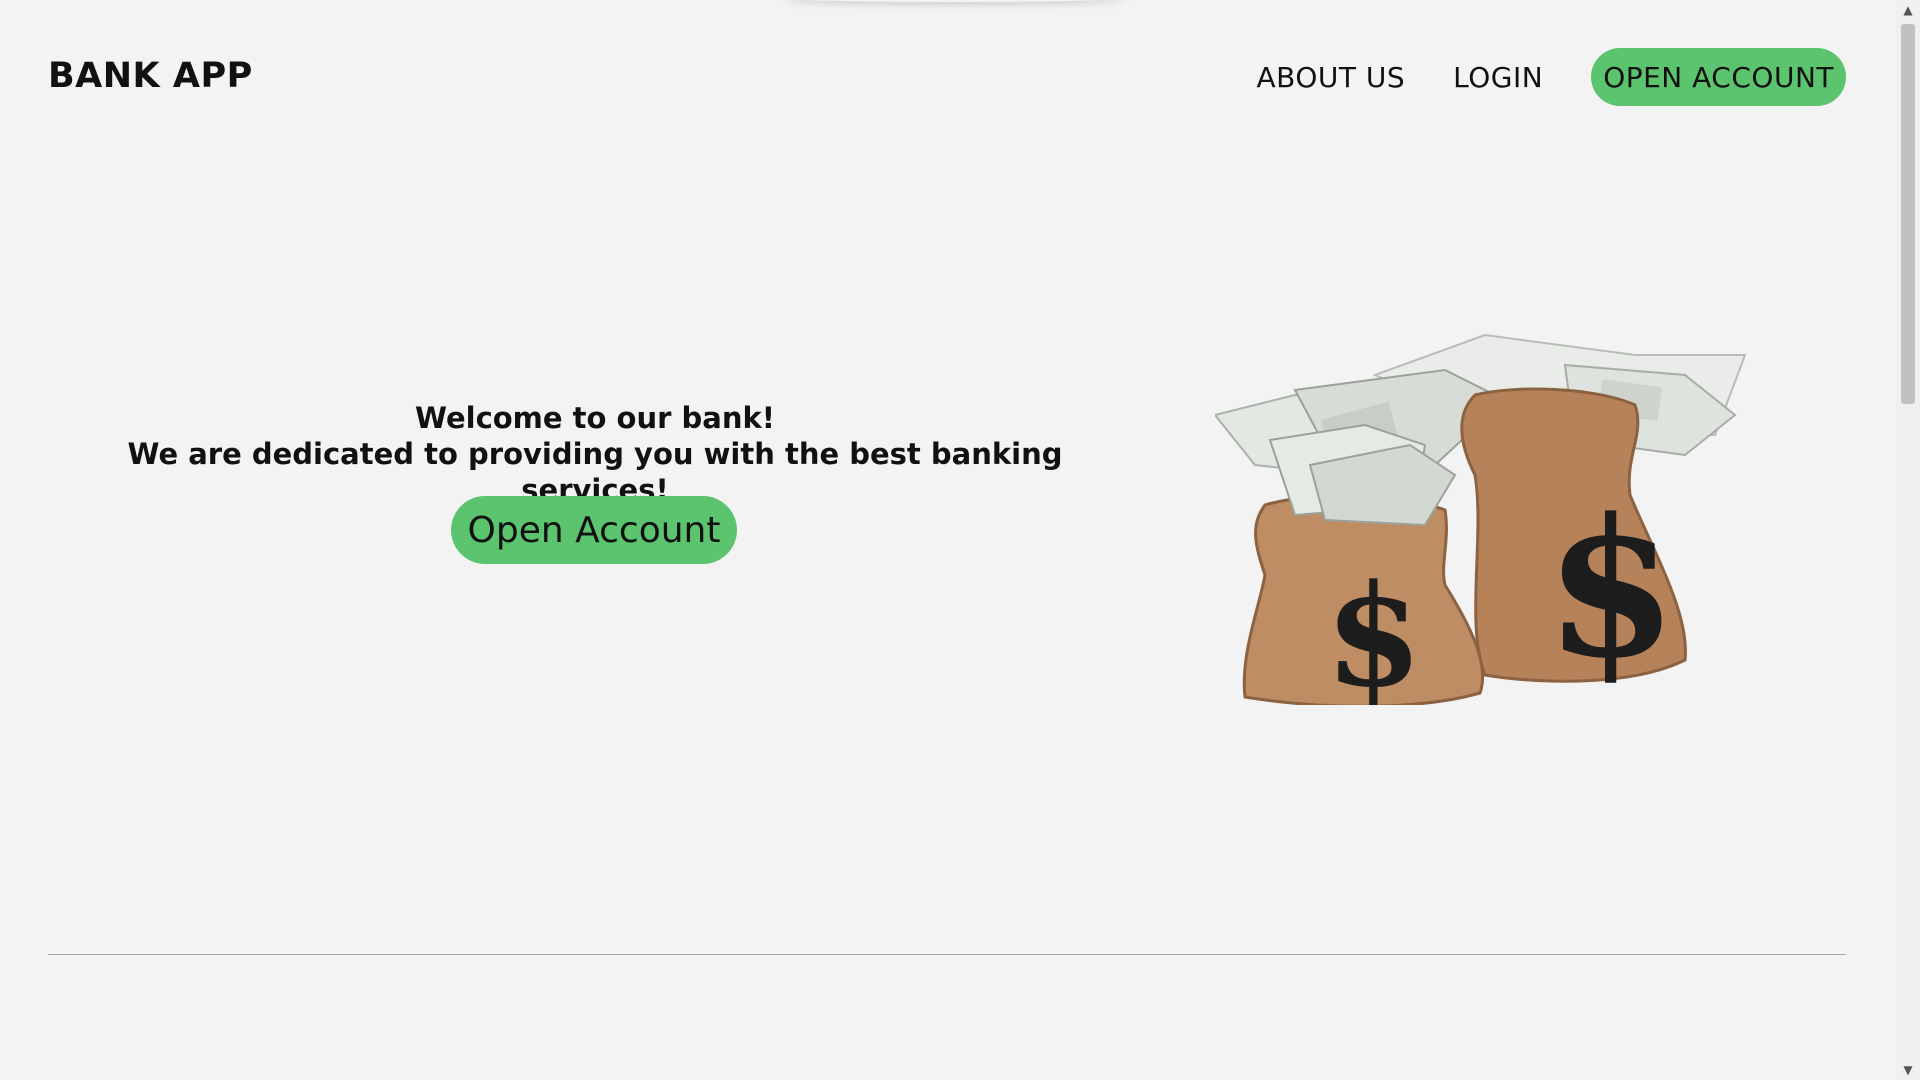  What do you see at coordinates (1908, 10) in the screenshot?
I see `scroll-up-arrow-icon: ▲` at bounding box center [1908, 10].